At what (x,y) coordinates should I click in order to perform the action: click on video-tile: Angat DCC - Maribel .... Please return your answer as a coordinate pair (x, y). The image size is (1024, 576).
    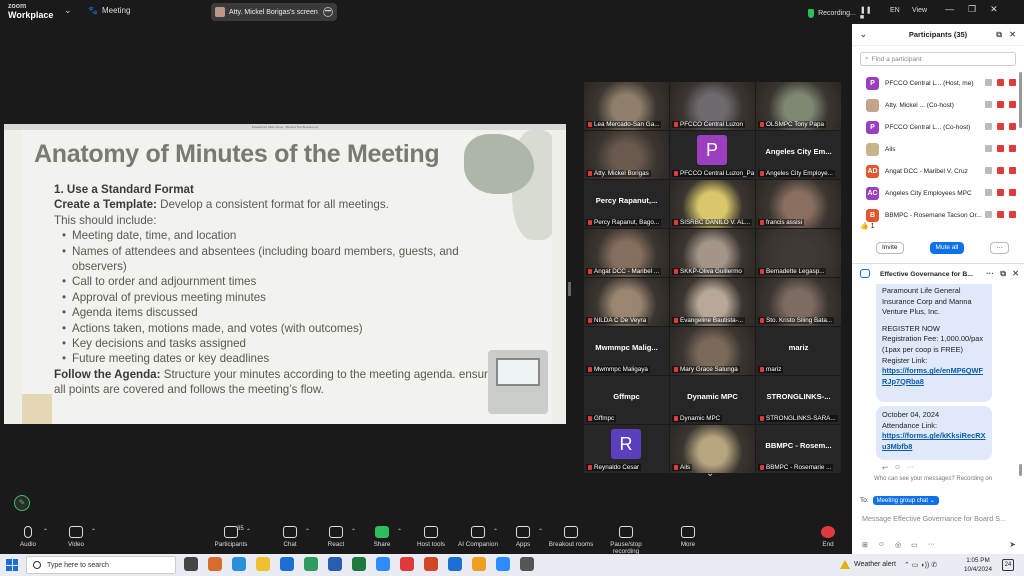
    Looking at the image, I should click on (626, 253).